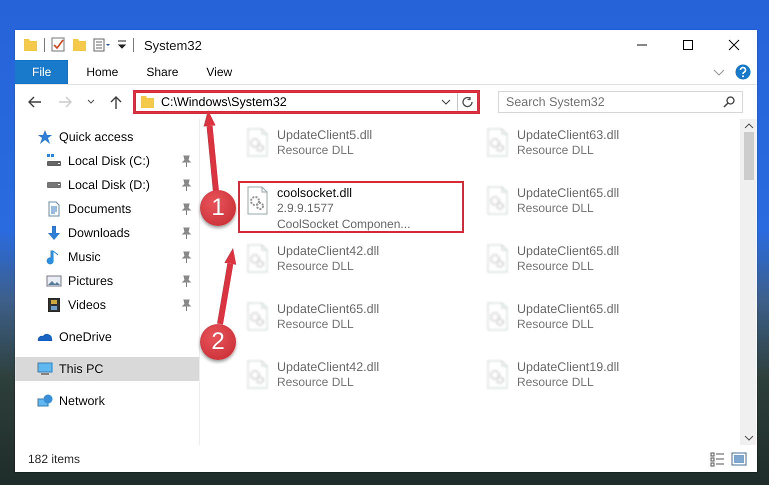 The height and width of the screenshot is (485, 769). What do you see at coordinates (54, 233) in the screenshot?
I see `down-arrow-icon` at bounding box center [54, 233].